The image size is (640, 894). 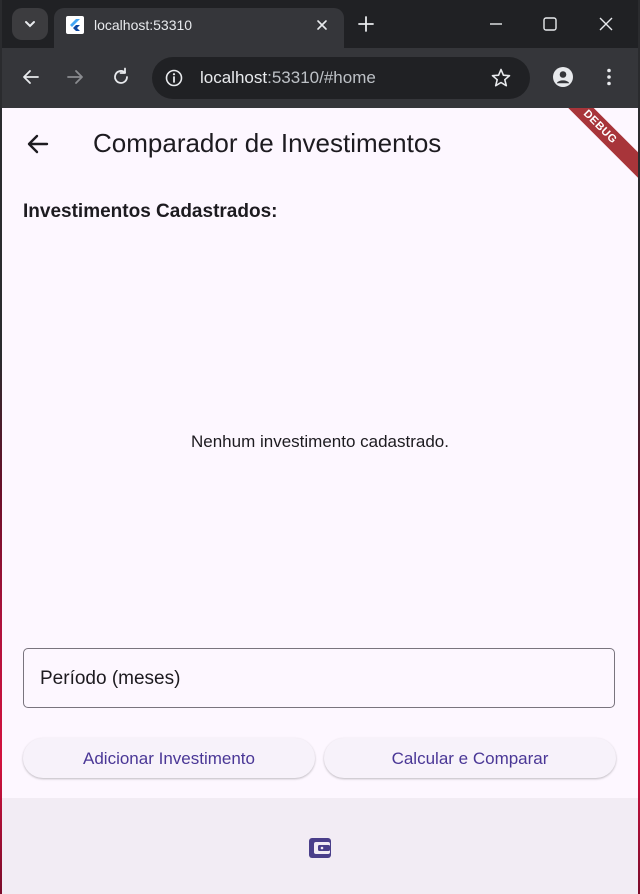 I want to click on active-tab: localhost:53310, so click(x=199, y=28).